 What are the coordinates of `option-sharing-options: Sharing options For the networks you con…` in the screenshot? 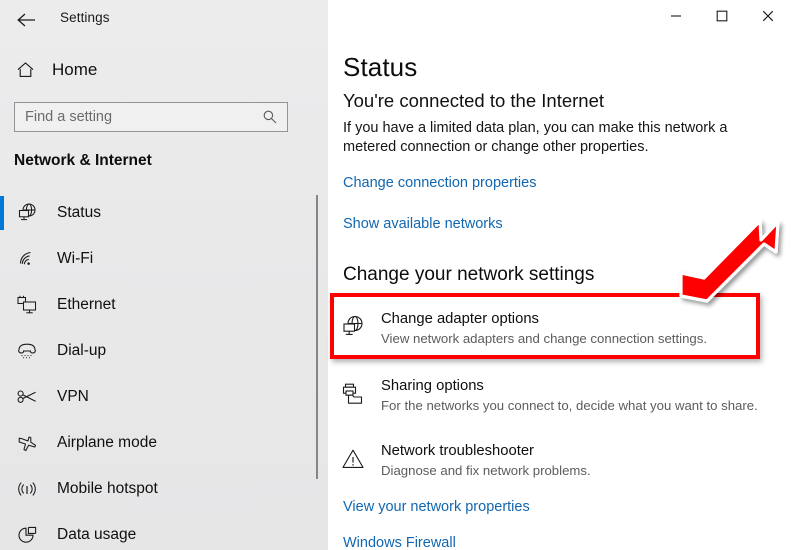 It's located at (558, 396).